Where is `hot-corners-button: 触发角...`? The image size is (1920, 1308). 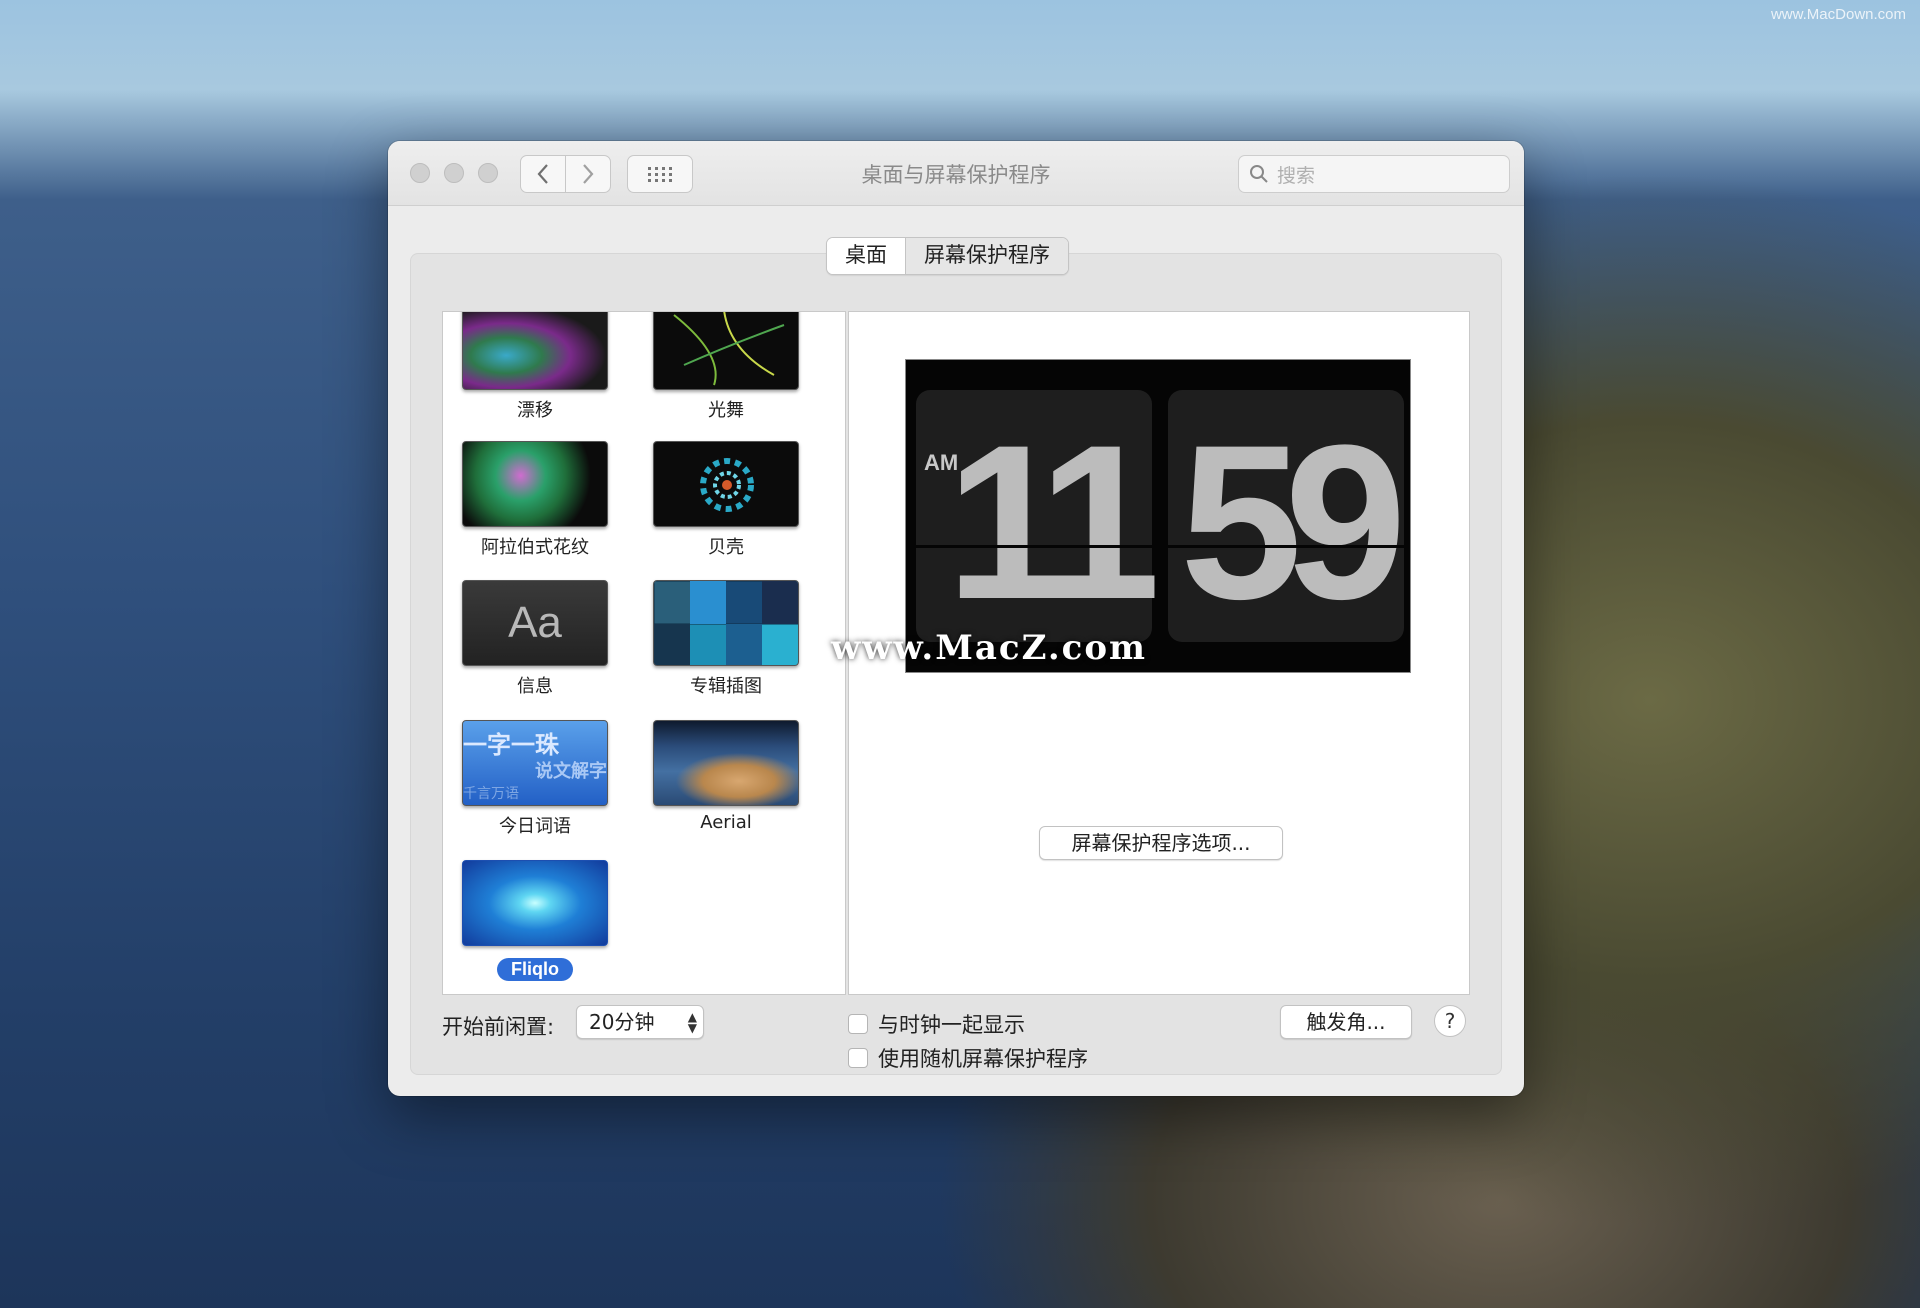 hot-corners-button: 触发角... is located at coordinates (1346, 1022).